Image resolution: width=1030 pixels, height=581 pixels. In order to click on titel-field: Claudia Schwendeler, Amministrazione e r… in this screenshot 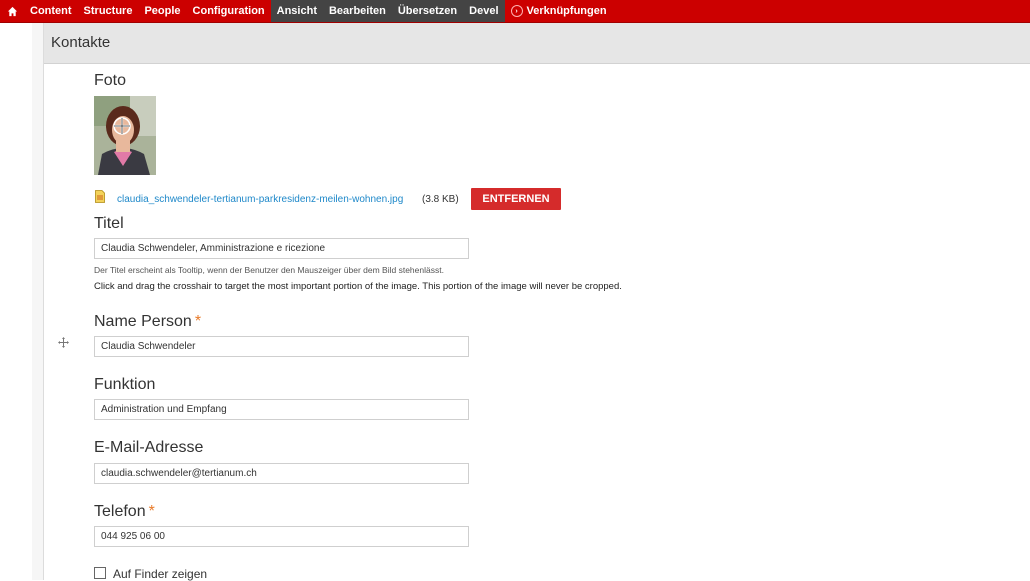, I will do `click(281, 248)`.